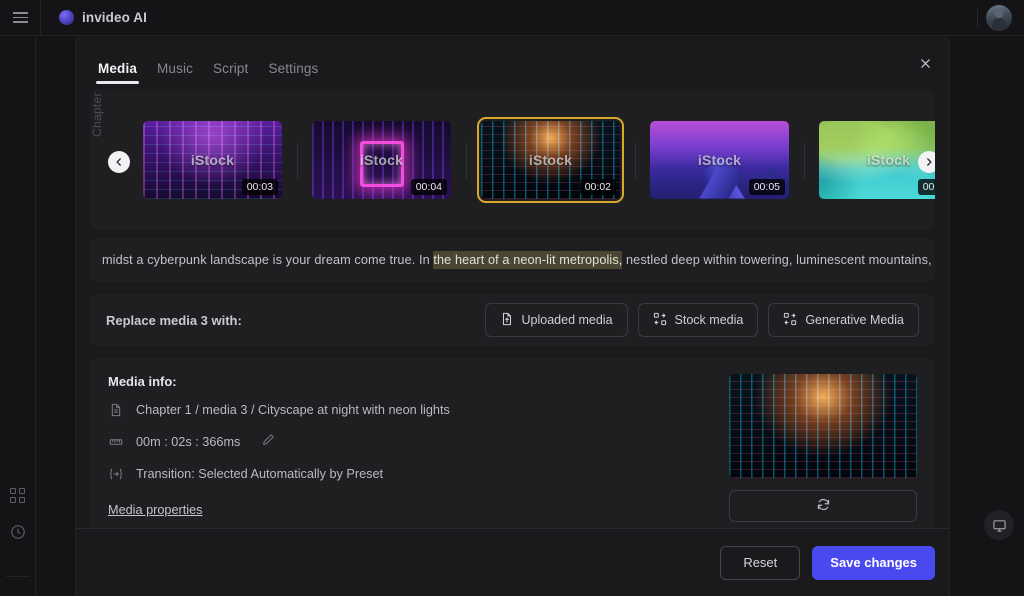  Describe the element at coordinates (18, 316) in the screenshot. I see `left-rail` at that location.